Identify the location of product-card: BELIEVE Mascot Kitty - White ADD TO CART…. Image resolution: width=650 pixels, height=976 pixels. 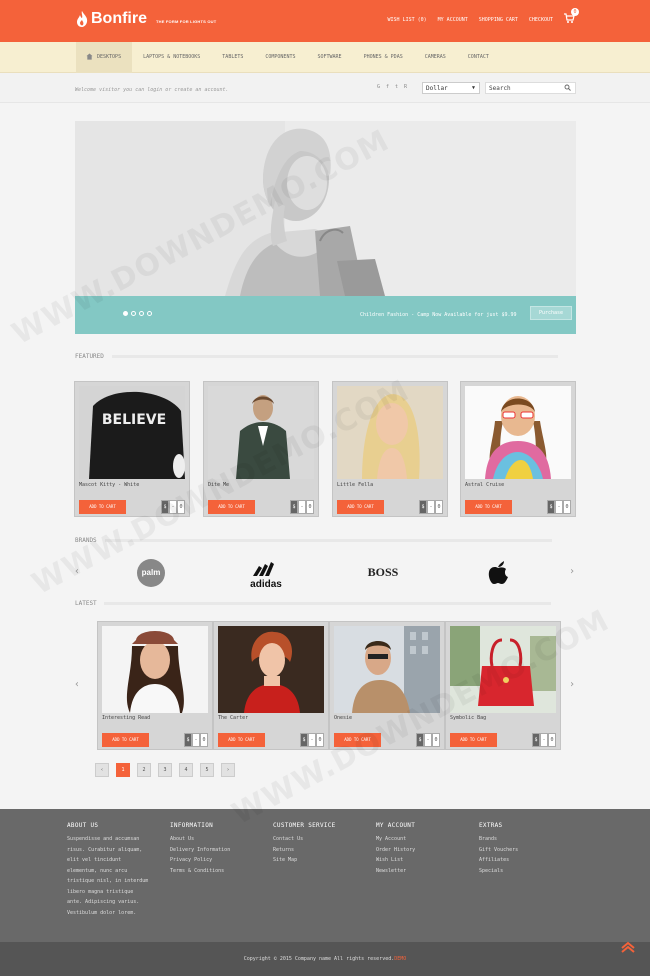
(132, 449).